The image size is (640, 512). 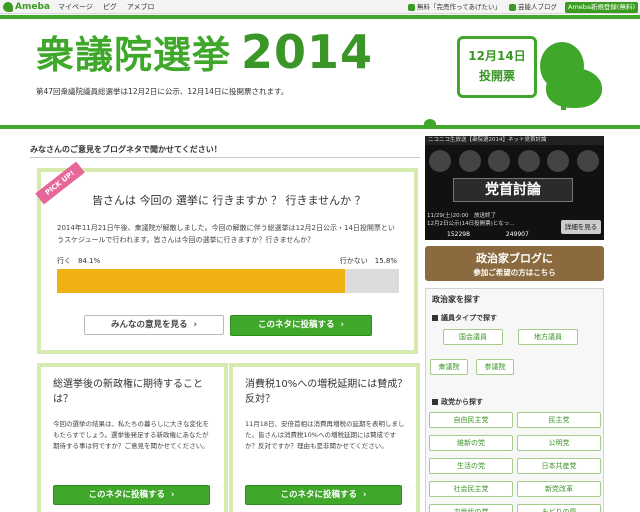 What do you see at coordinates (497, 67) in the screenshot?
I see `vote-date-badge: 12月14日 投開票` at bounding box center [497, 67].